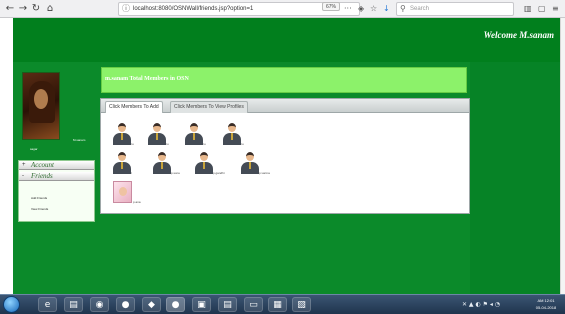 The image size is (565, 314). What do you see at coordinates (134, 107) in the screenshot?
I see `tab-click-members-to-add: Click Members To Add` at bounding box center [134, 107].